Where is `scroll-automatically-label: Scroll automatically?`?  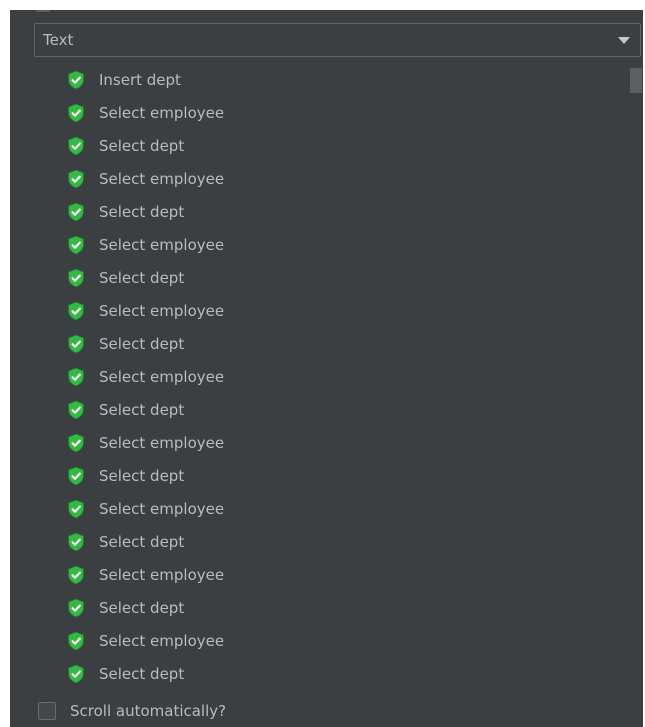
scroll-automatically-label: Scroll automatically? is located at coordinates (148, 711).